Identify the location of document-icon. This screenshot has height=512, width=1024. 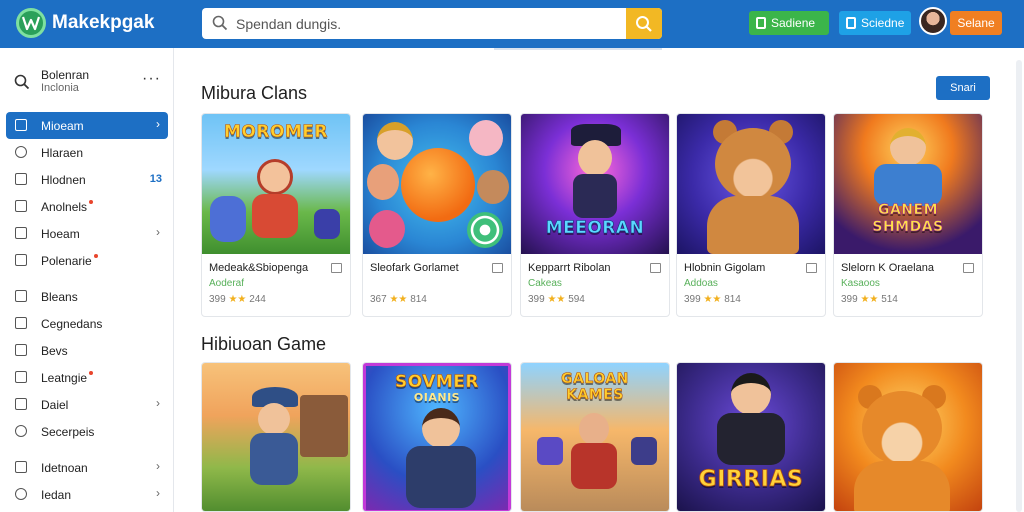
(21, 206).